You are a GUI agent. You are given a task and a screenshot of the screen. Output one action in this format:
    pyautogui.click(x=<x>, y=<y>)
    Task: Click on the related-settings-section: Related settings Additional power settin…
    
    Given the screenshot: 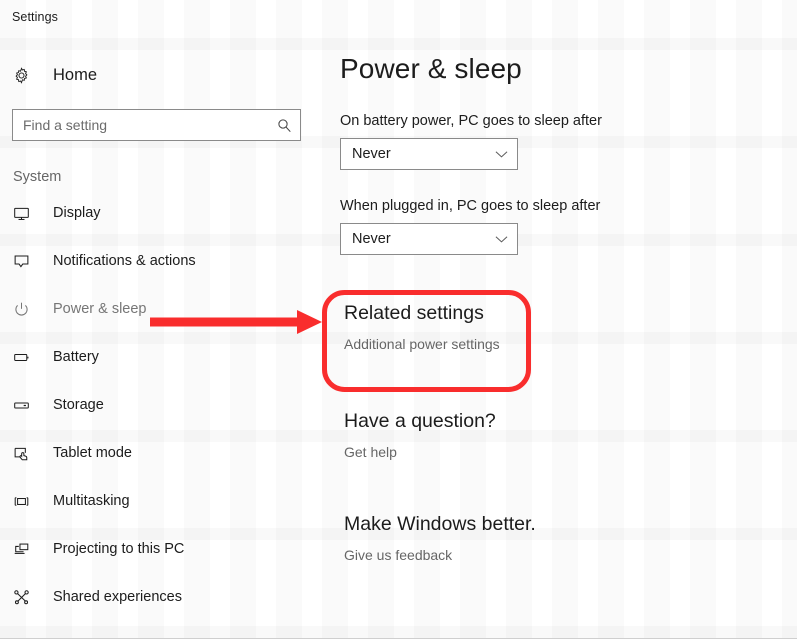 What is the action you would take?
    pyautogui.click(x=420, y=328)
    